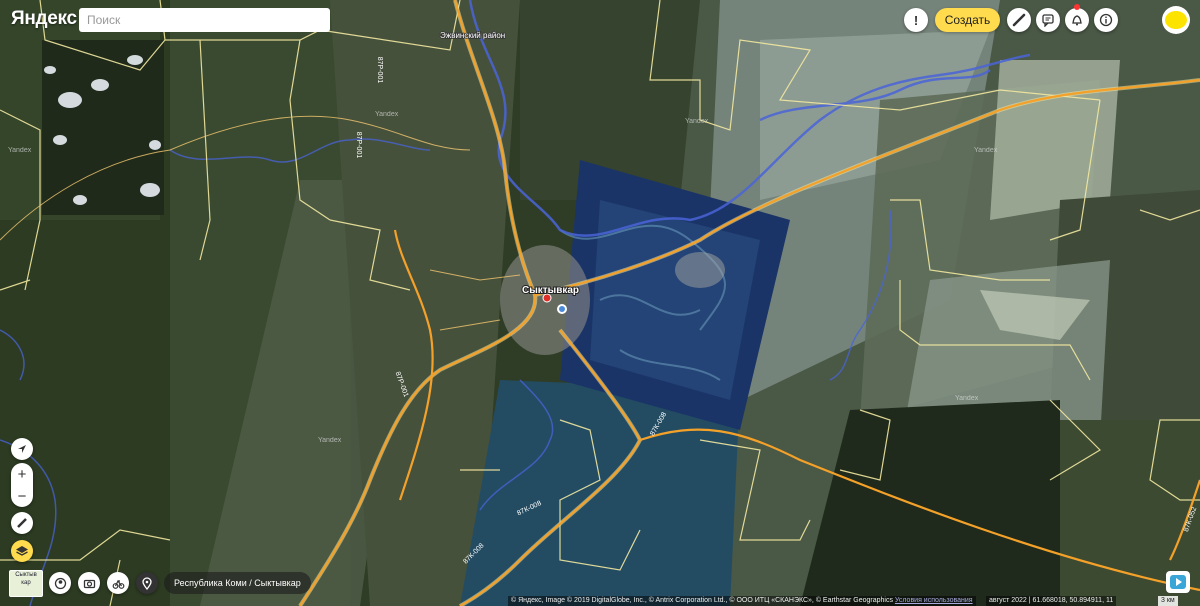 The height and width of the screenshot is (606, 1200). I want to click on panorama-button, so click(60, 583).